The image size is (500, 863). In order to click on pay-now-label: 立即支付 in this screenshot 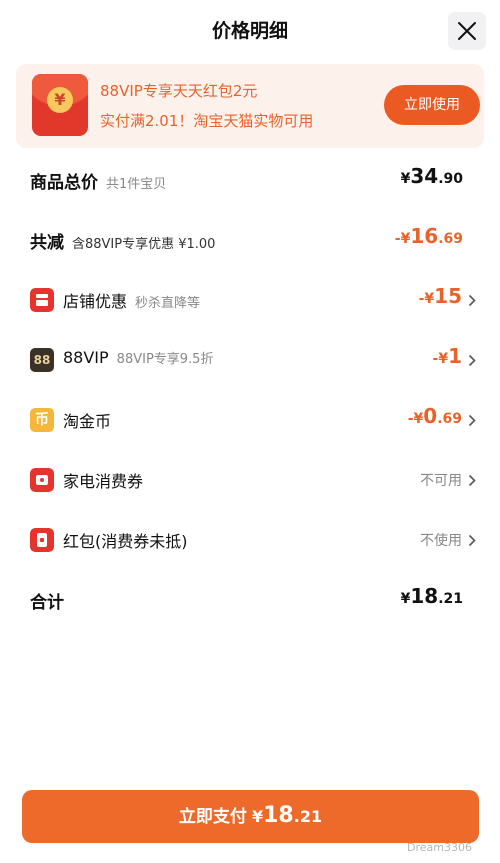, I will do `click(212, 817)`.